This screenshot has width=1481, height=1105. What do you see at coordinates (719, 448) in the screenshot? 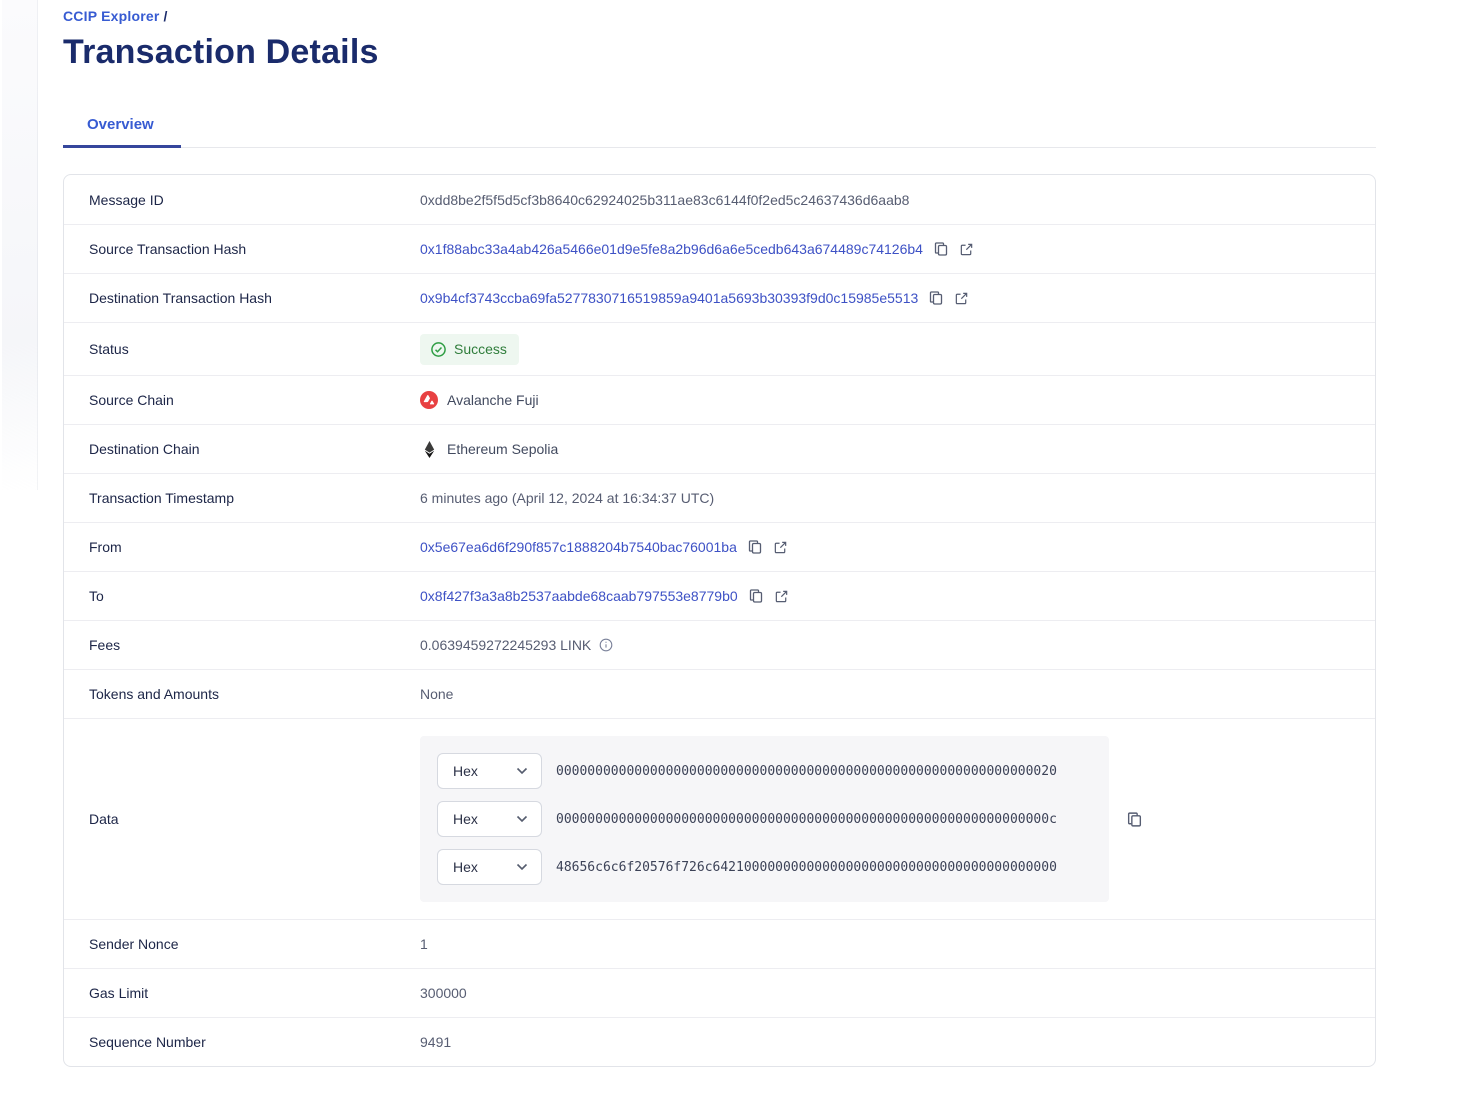
I see `row-dest-chain: Destination Chain Ethereum Sepolia` at bounding box center [719, 448].